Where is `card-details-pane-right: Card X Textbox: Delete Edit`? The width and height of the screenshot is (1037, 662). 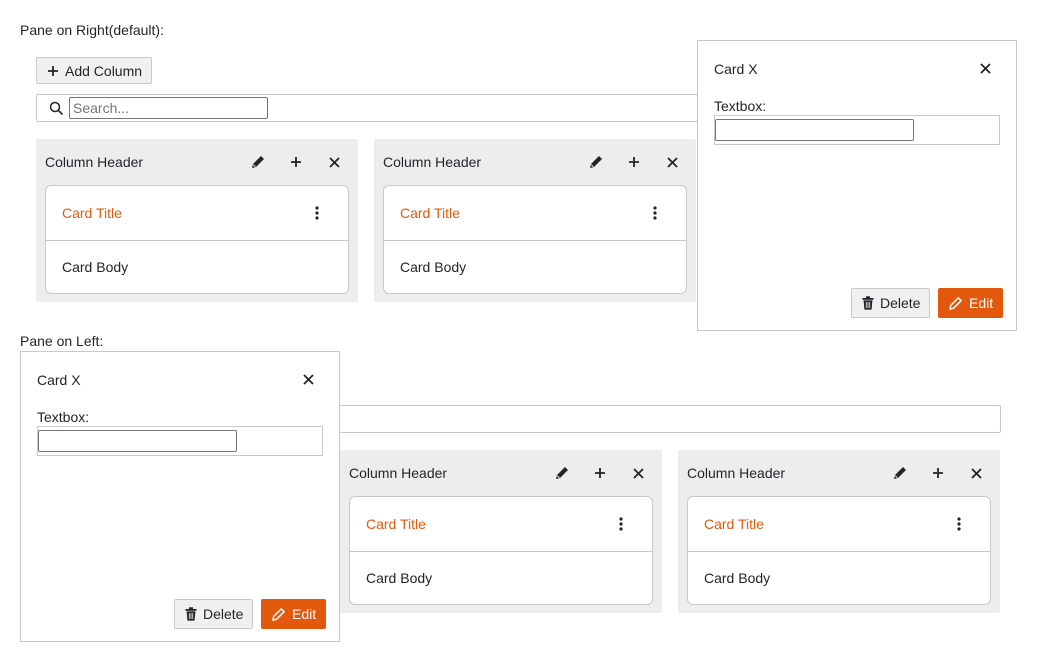
card-details-pane-right: Card X Textbox: Delete Edit is located at coordinates (857, 185).